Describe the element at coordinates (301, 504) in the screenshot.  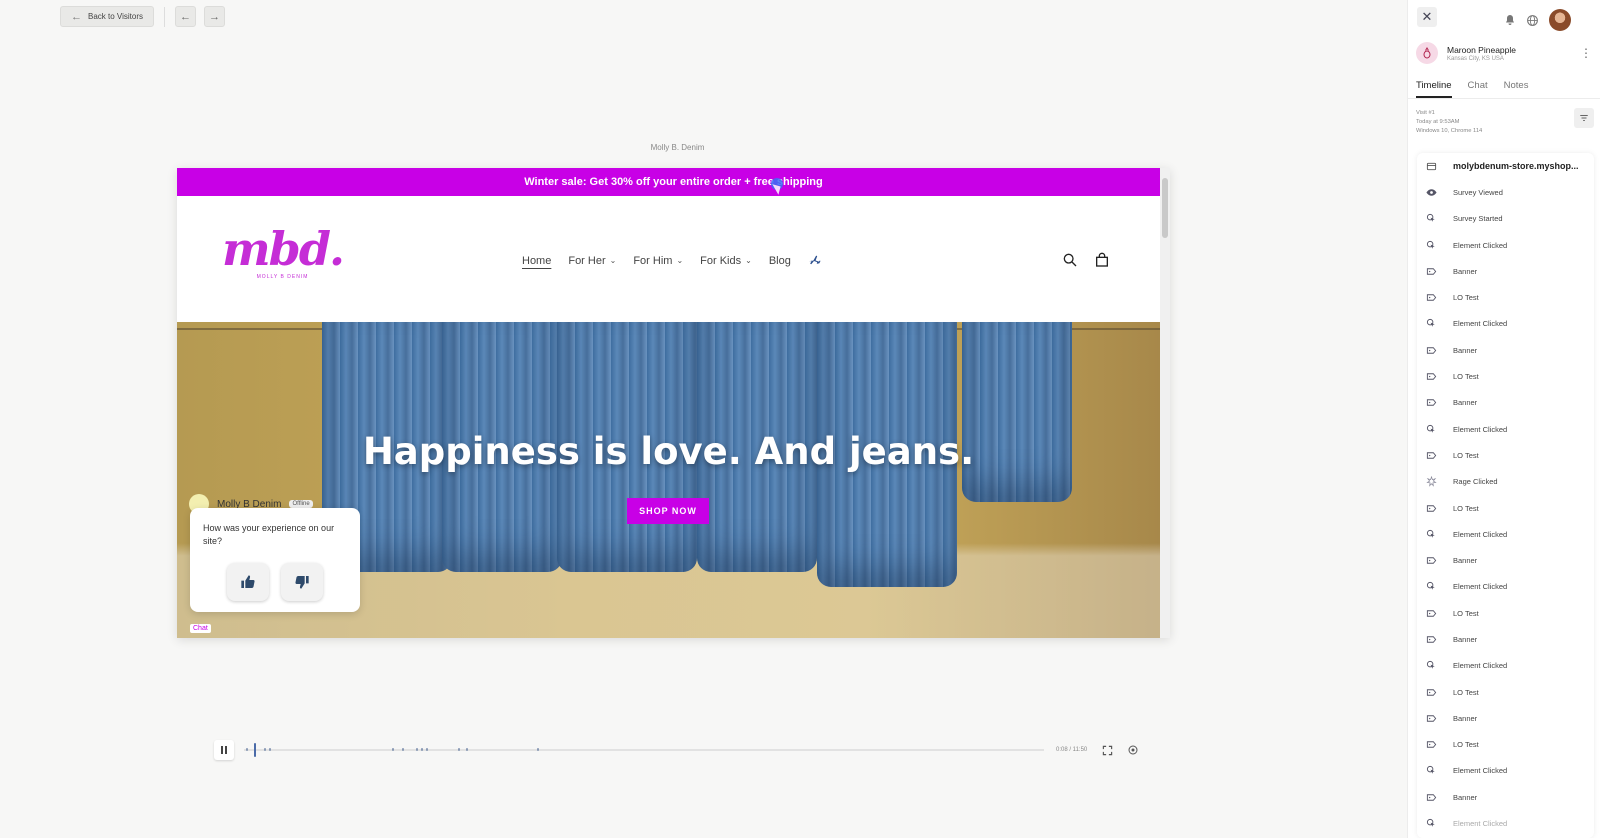
I see `status-badge: Offline` at that location.